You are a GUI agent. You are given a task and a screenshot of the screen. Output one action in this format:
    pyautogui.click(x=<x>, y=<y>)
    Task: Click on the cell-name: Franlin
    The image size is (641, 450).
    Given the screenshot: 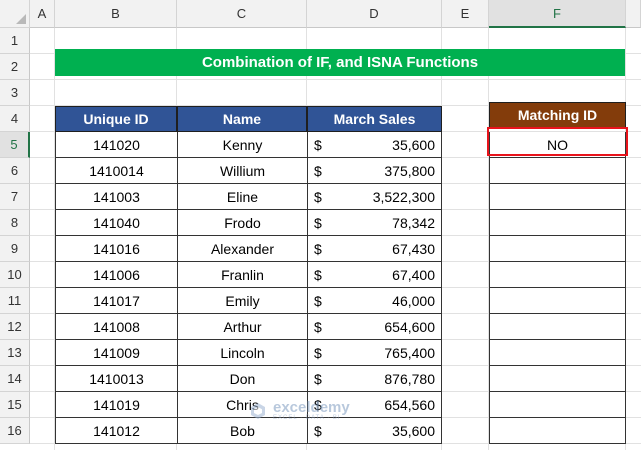 What is the action you would take?
    pyautogui.click(x=242, y=275)
    